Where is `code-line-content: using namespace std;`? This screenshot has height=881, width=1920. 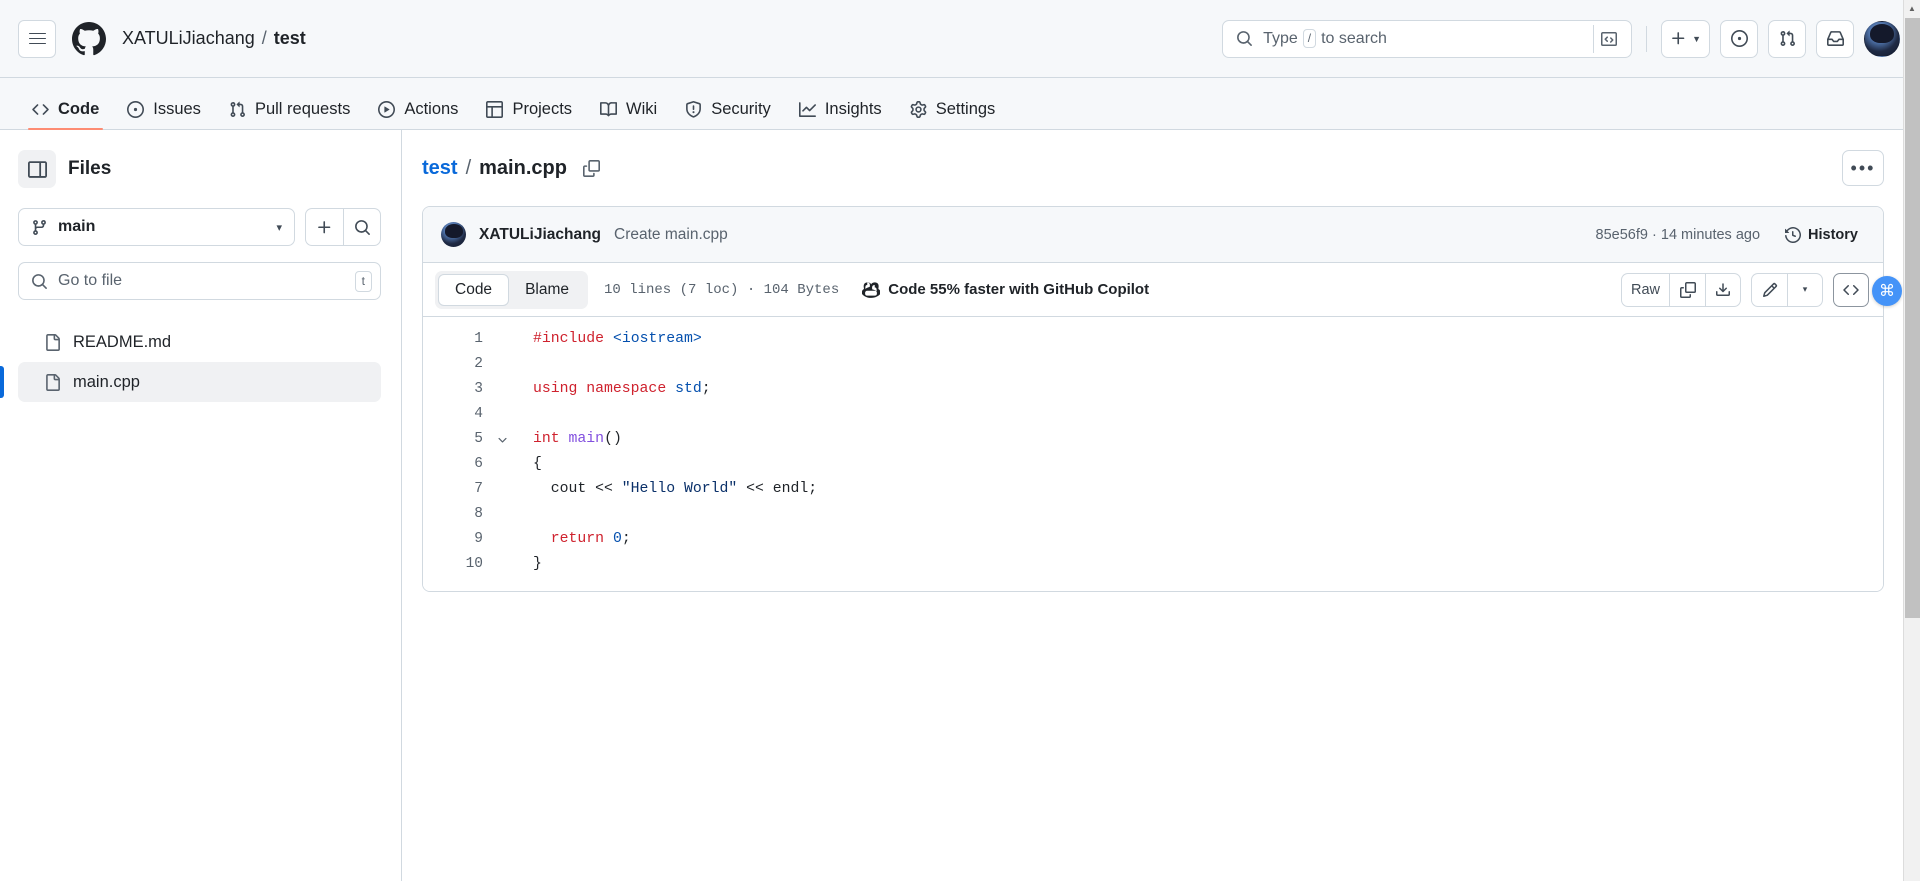 code-line-content: using namespace std; is located at coordinates (613, 389).